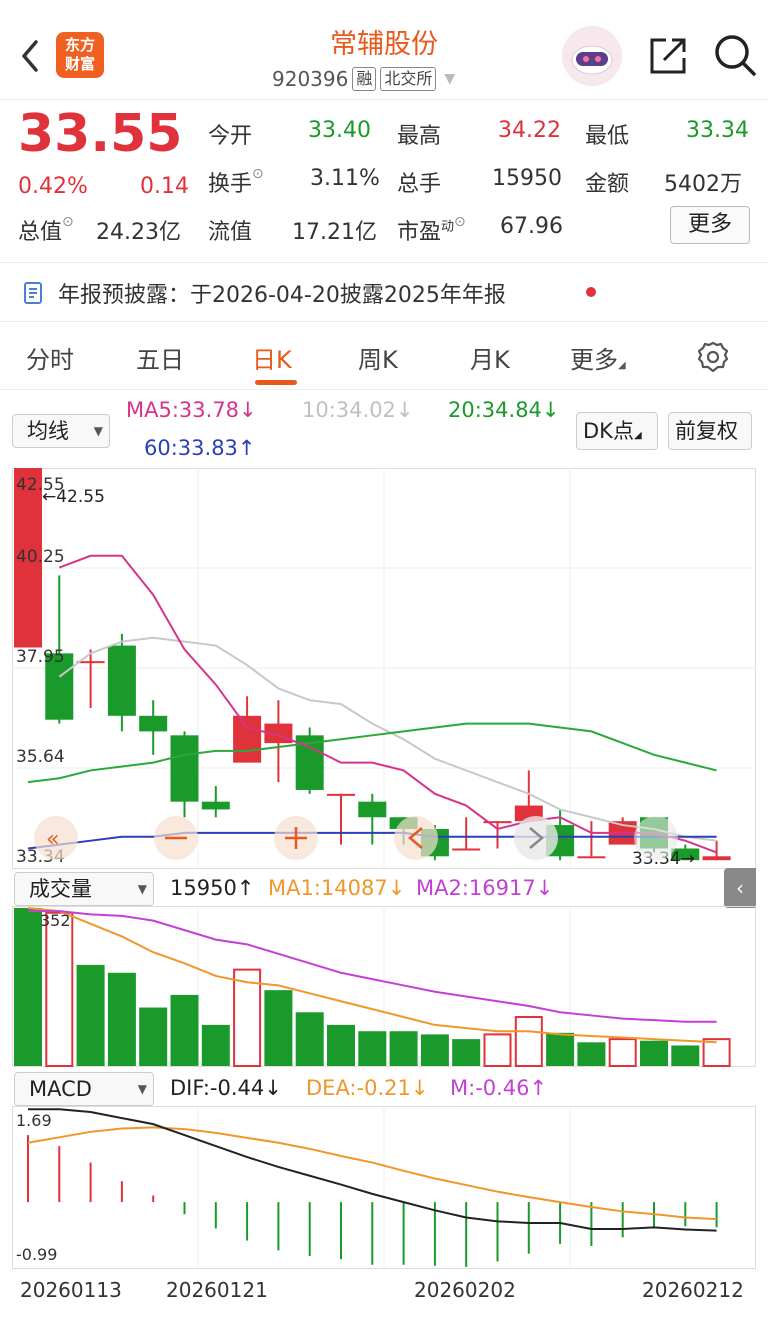 Image resolution: width=768 pixels, height=1321 pixels. What do you see at coordinates (384, 1188) in the screenshot?
I see `macd-chart: 1.69 -0.99` at bounding box center [384, 1188].